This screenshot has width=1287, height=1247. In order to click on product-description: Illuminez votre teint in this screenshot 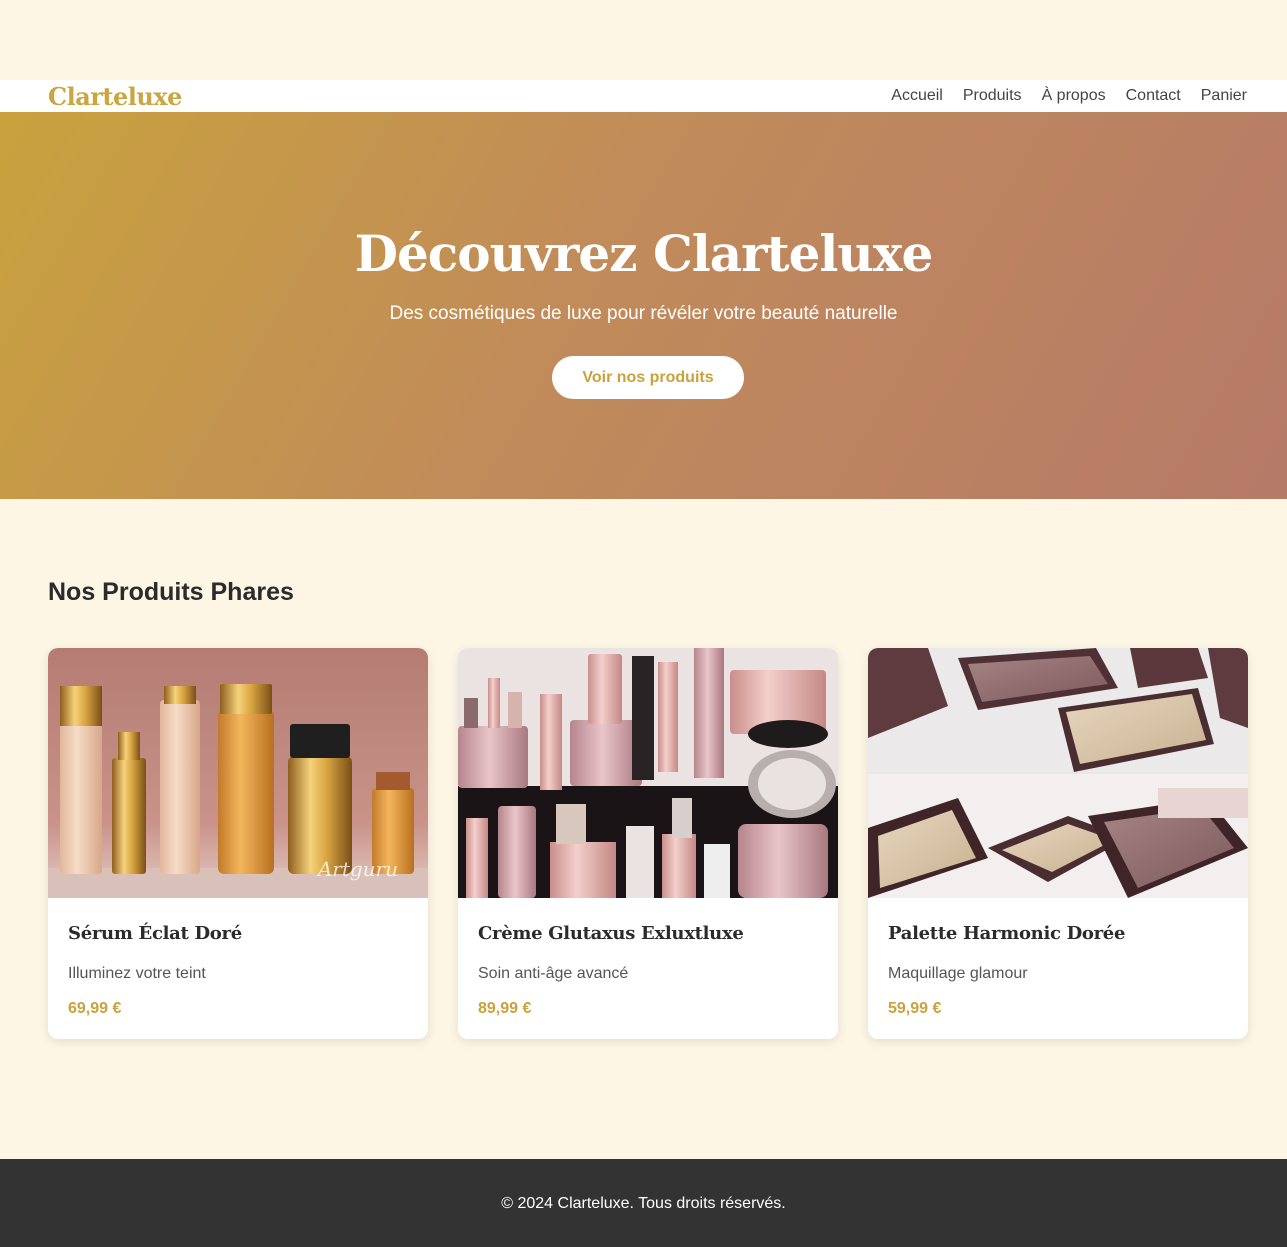, I will do `click(137, 973)`.